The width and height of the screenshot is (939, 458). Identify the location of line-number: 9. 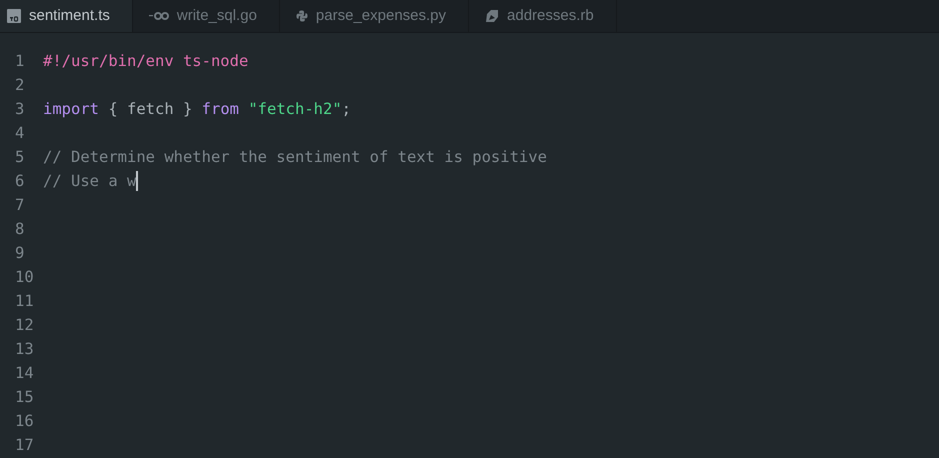
(20, 253).